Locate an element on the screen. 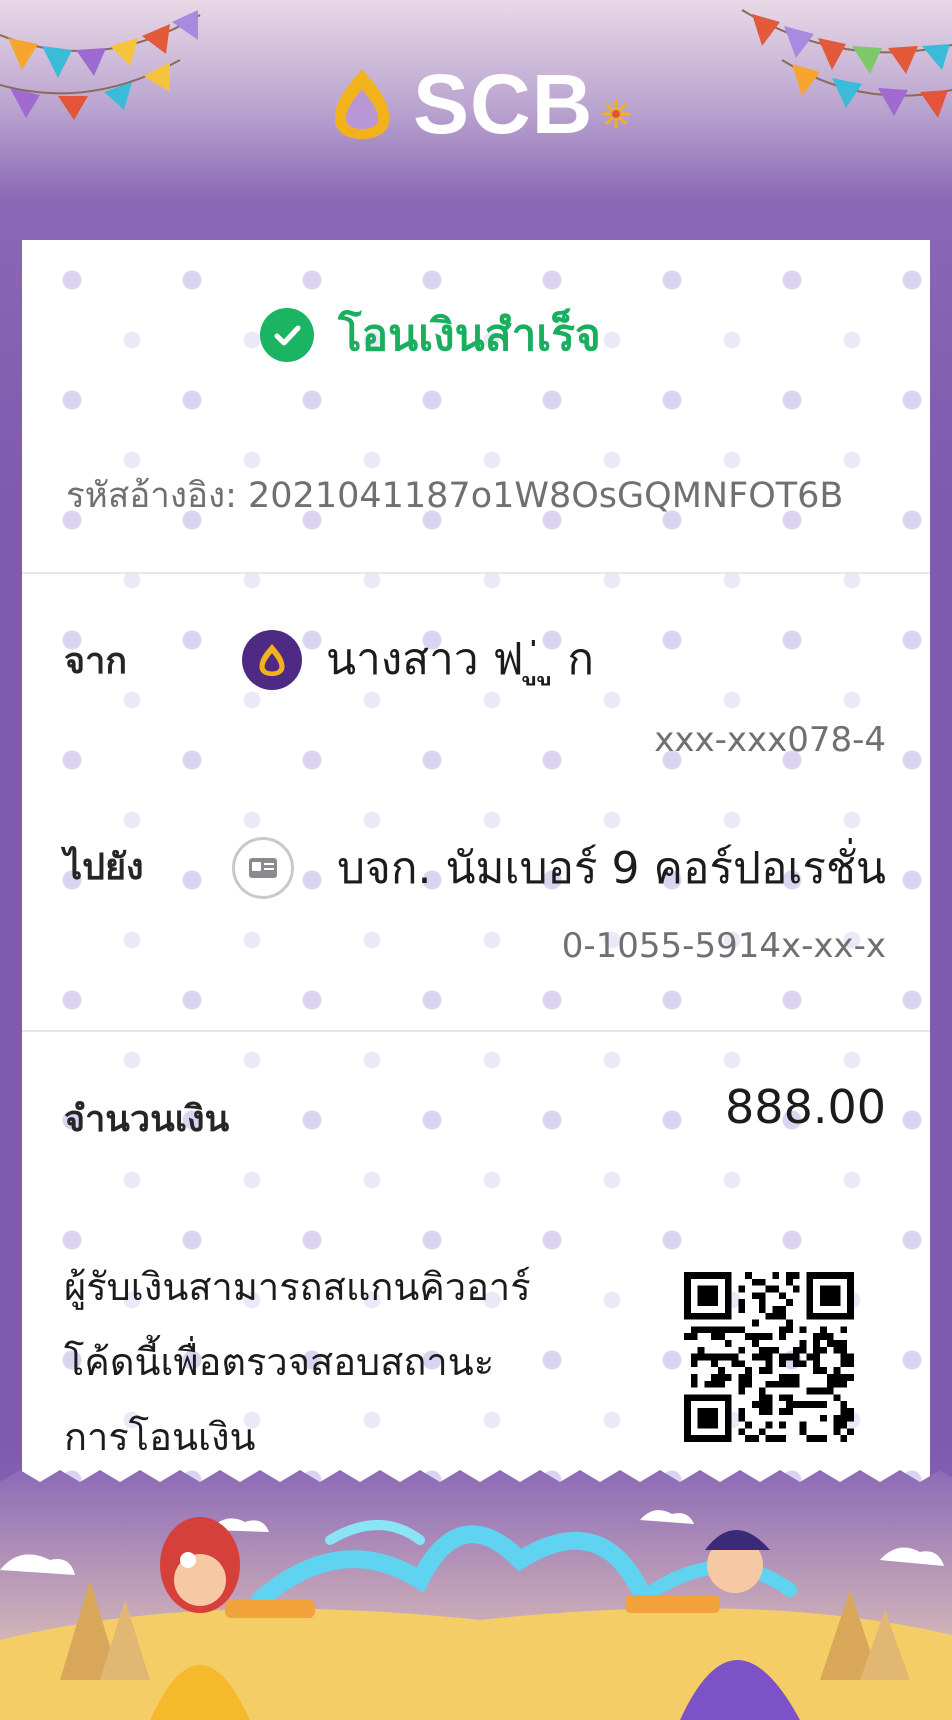 This screenshot has width=952, height=1720. sender-name: นางสาว ฟ ู่ ู ก is located at coordinates (460, 659).